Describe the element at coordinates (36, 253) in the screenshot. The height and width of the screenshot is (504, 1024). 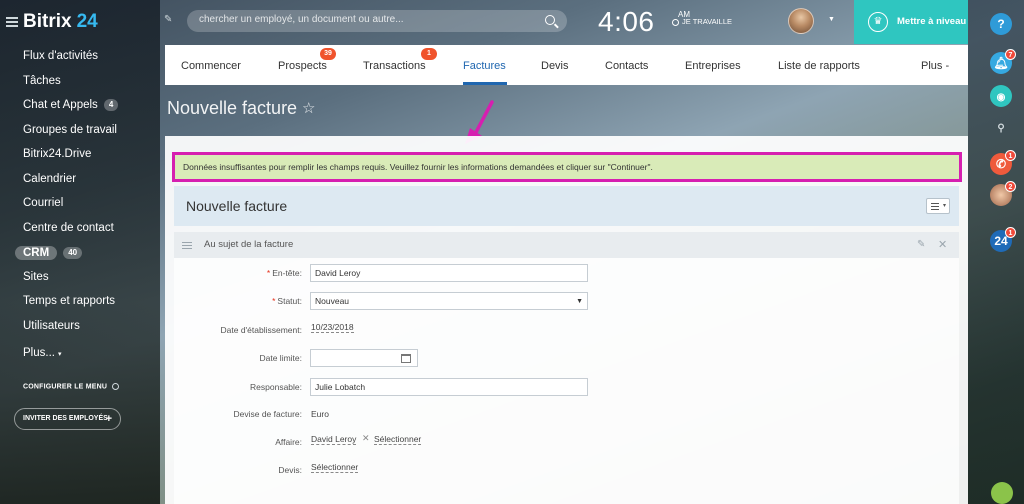
I see `sidebar-item-label: CRM` at that location.